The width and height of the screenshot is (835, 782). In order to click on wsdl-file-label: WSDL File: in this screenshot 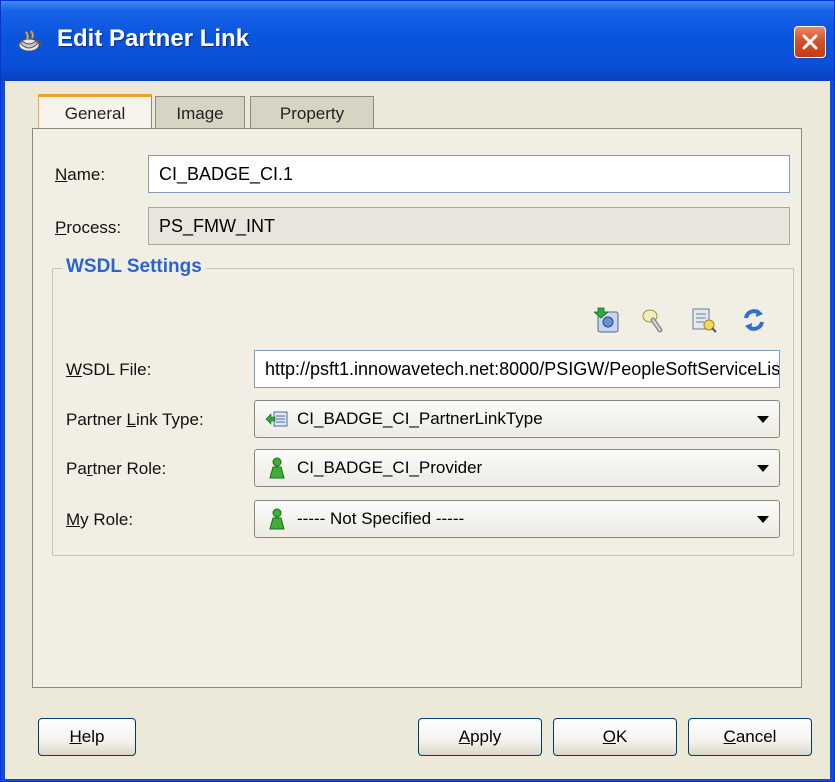, I will do `click(109, 369)`.